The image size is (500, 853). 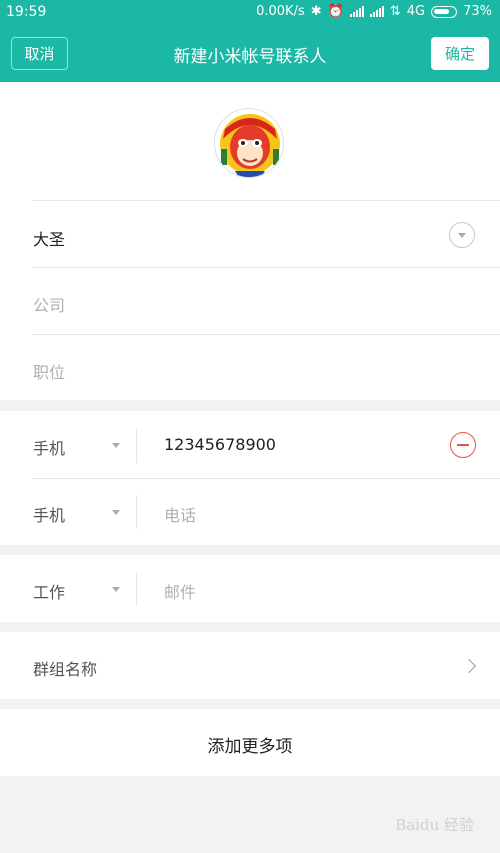 I want to click on phone-type-selector: 手机, so click(x=49, y=447).